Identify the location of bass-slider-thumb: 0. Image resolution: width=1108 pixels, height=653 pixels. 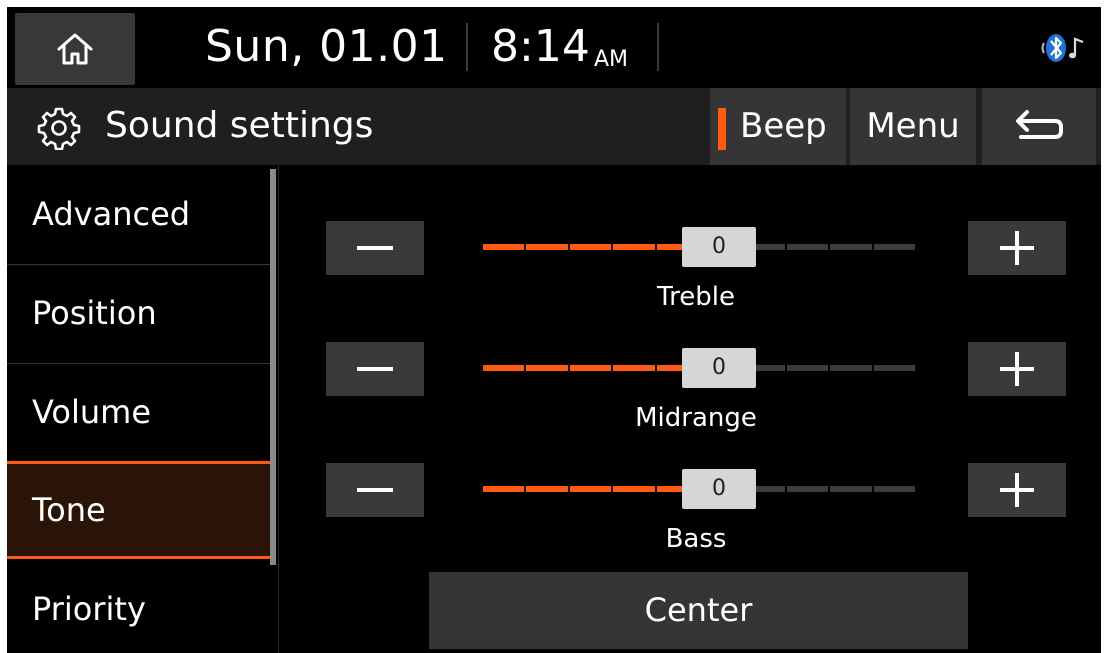
(719, 489).